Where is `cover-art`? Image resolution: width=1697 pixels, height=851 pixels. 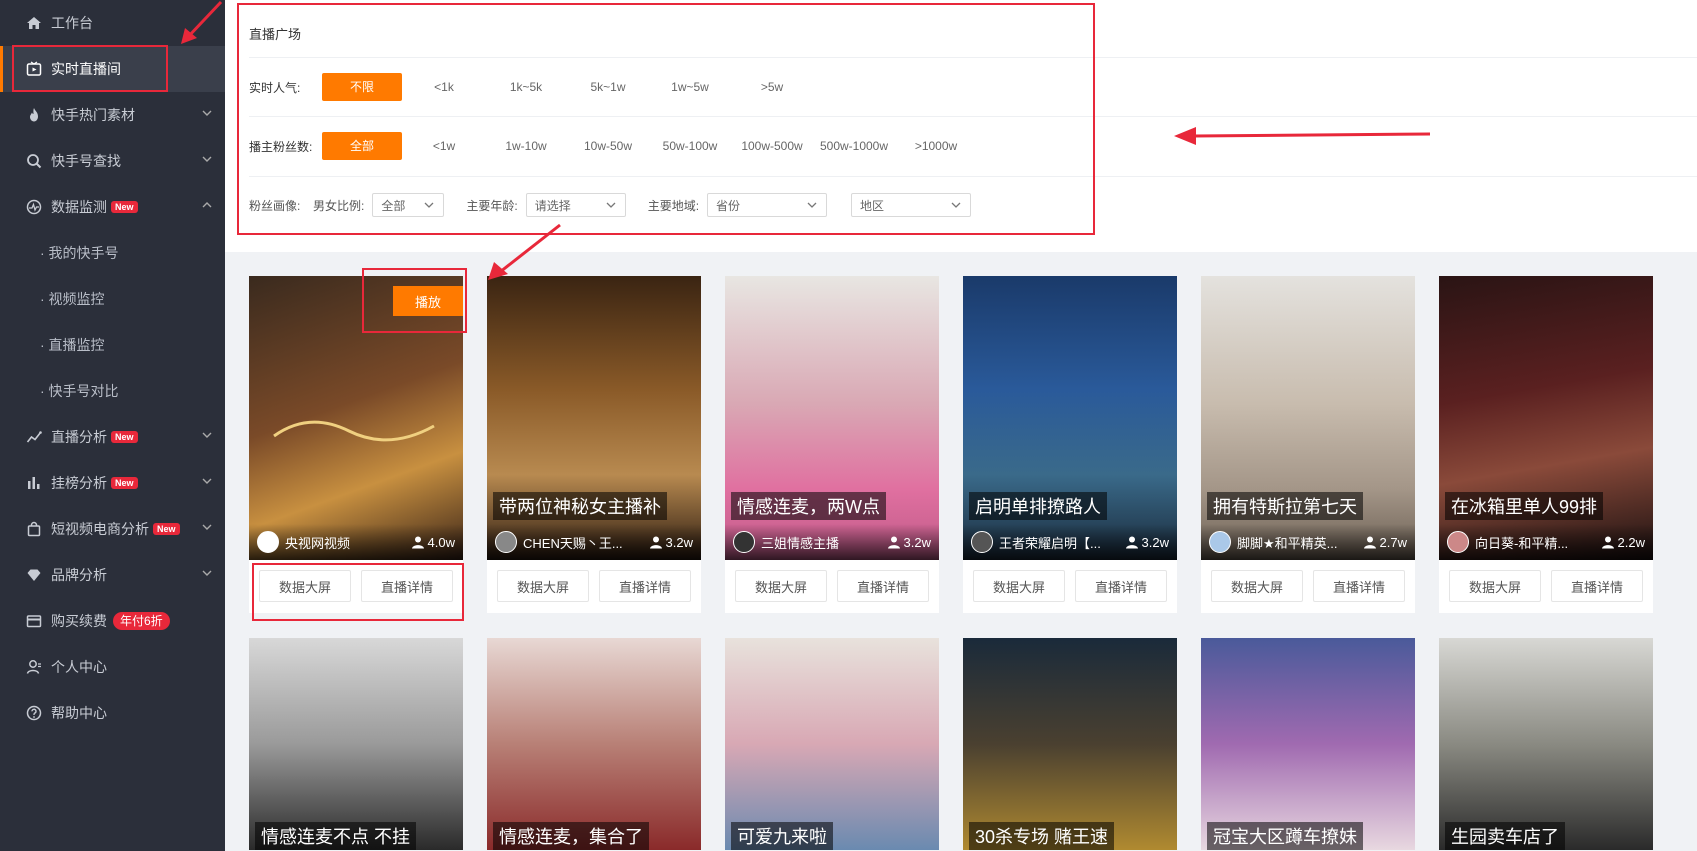
cover-art is located at coordinates (354, 431).